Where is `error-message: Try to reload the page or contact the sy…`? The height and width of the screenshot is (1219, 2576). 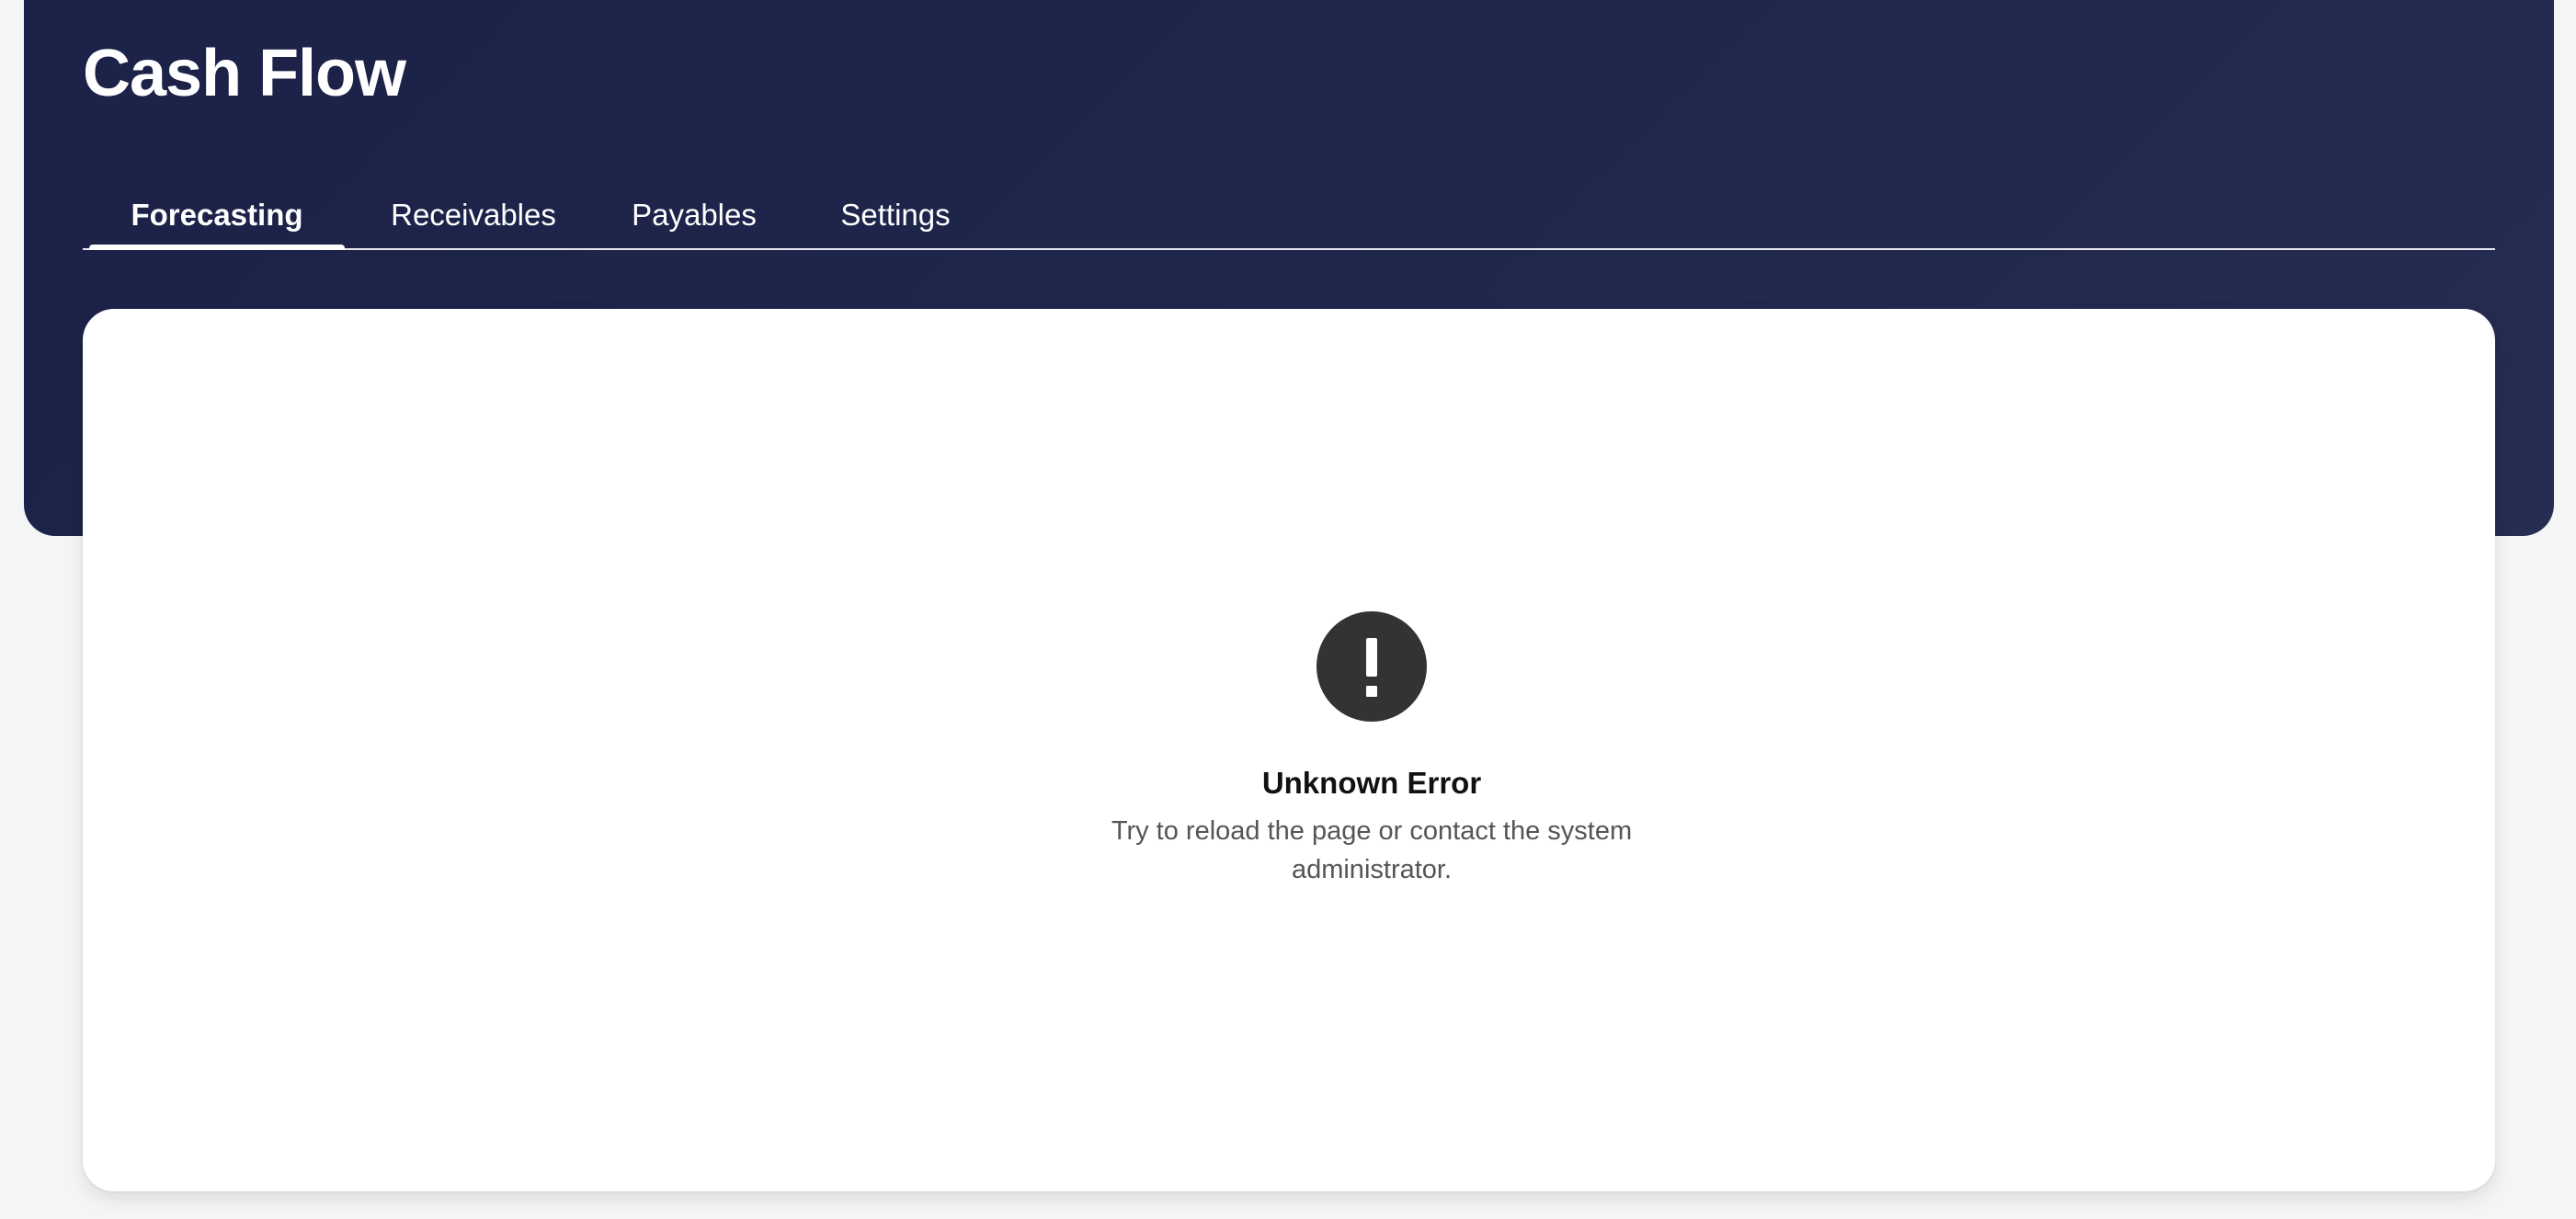 error-message: Try to reload the page or contact the sy… is located at coordinates (1372, 850).